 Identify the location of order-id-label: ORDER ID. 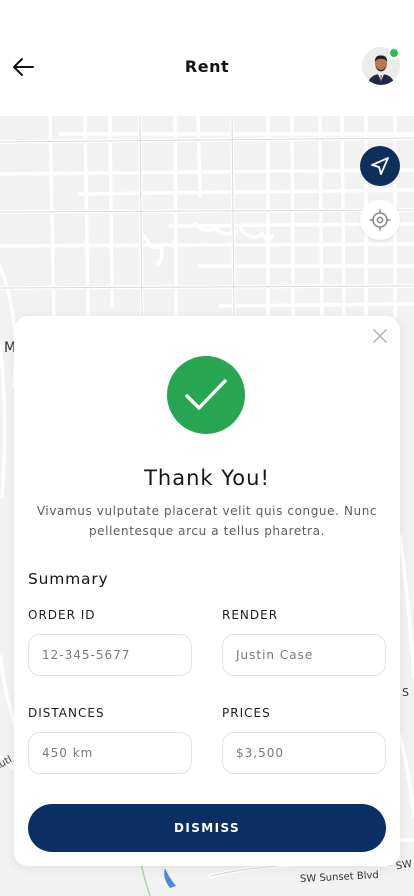
(62, 615).